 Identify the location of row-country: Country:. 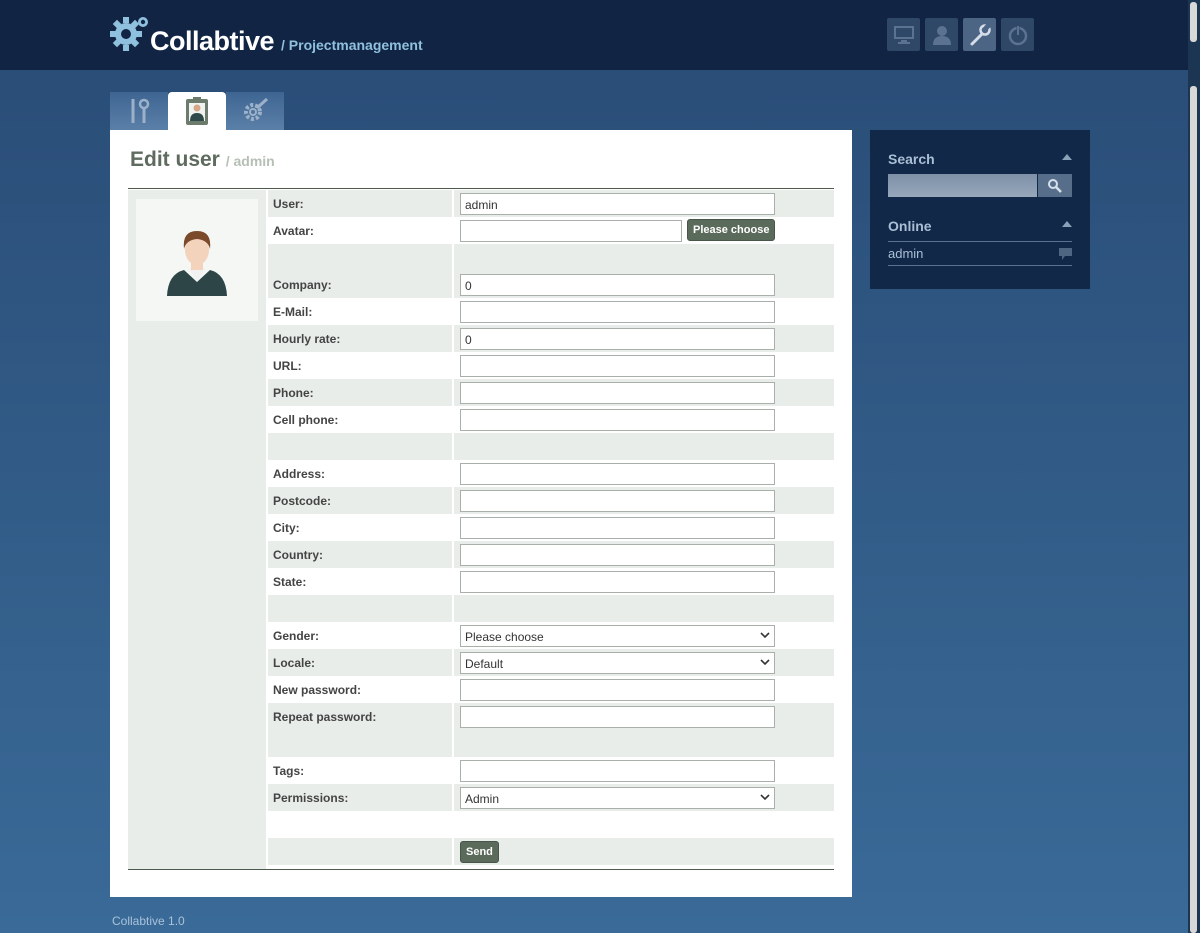
(550, 554).